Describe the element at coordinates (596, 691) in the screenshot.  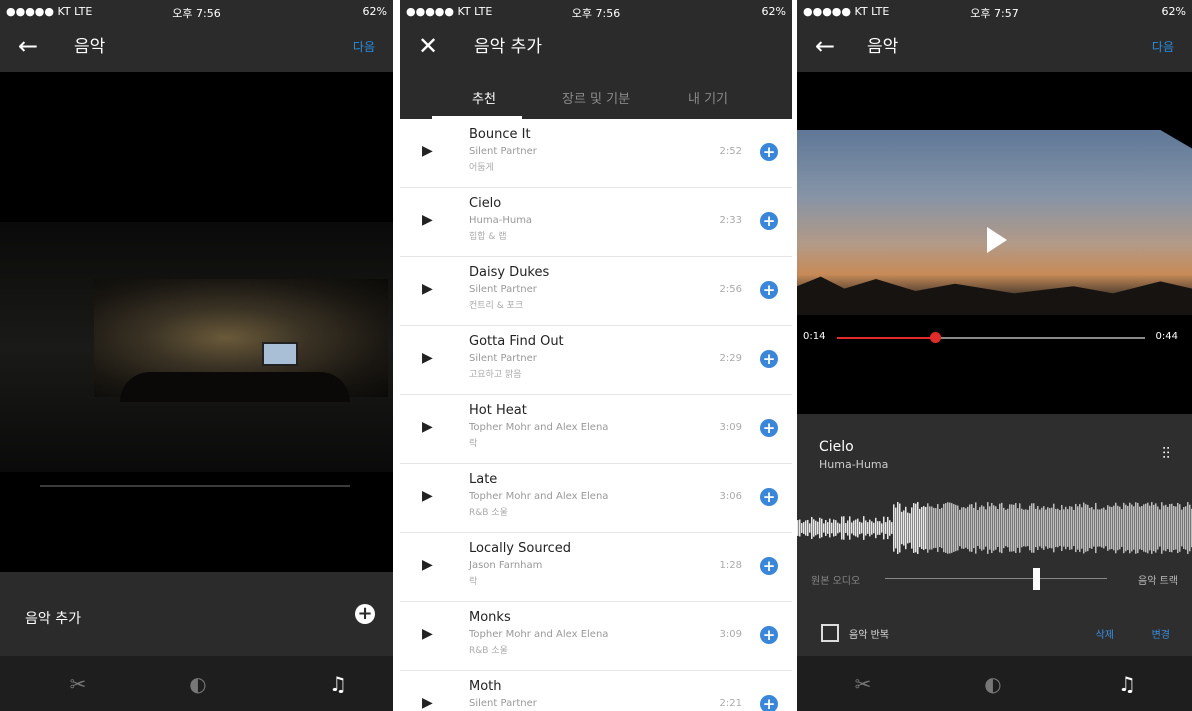
I see `track-row: ▶ Moth Silent Partner 2:21 +` at that location.